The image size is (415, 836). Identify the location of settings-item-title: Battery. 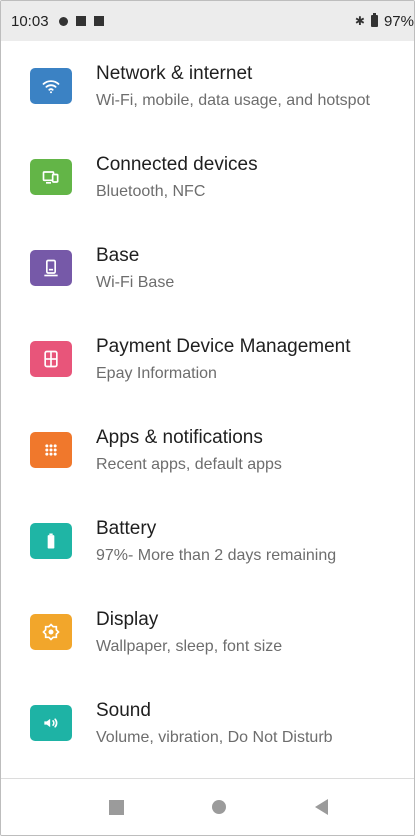
(126, 528).